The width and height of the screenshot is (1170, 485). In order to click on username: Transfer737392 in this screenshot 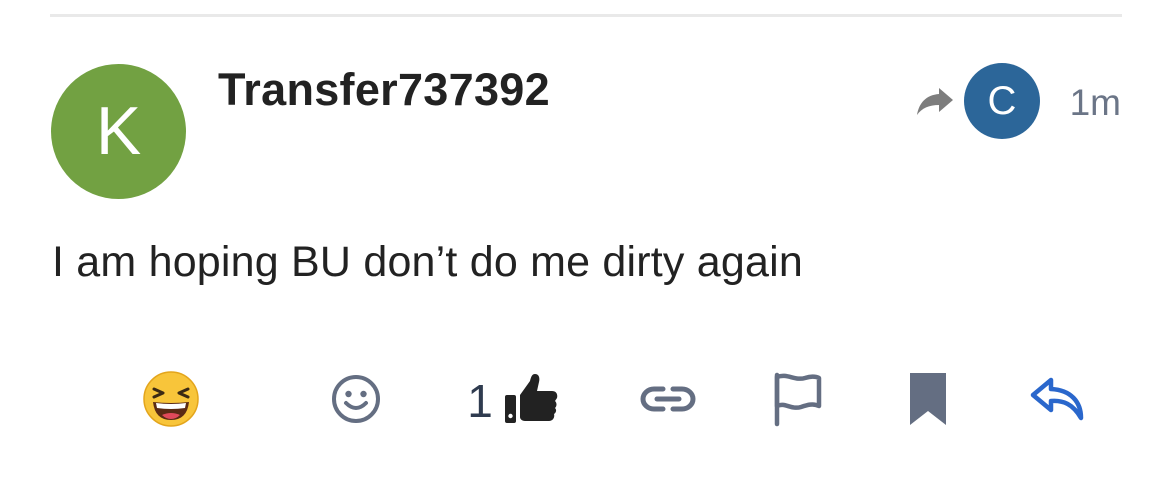, I will do `click(384, 90)`.